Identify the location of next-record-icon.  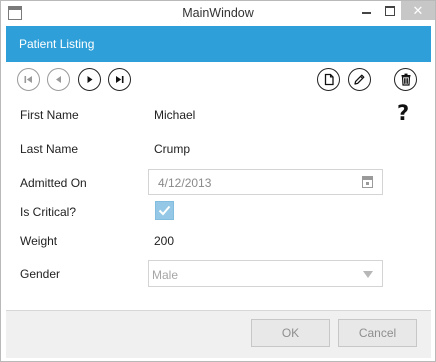
(90, 79).